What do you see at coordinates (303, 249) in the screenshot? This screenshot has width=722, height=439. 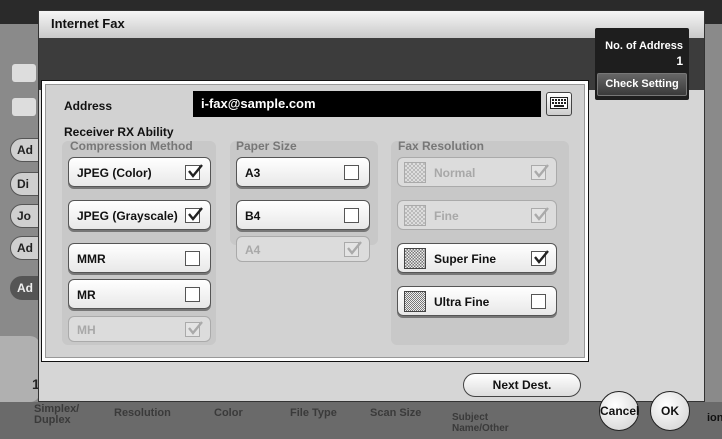 I see `option-a4: A4` at bounding box center [303, 249].